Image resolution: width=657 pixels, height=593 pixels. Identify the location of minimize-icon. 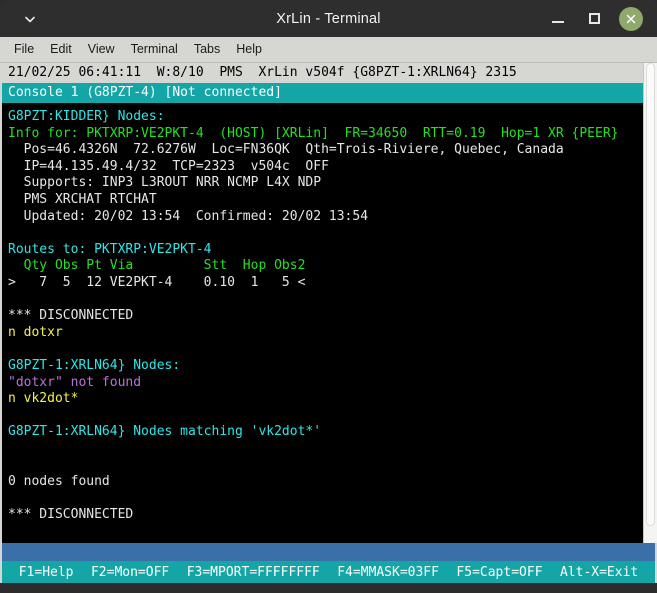
(558, 22).